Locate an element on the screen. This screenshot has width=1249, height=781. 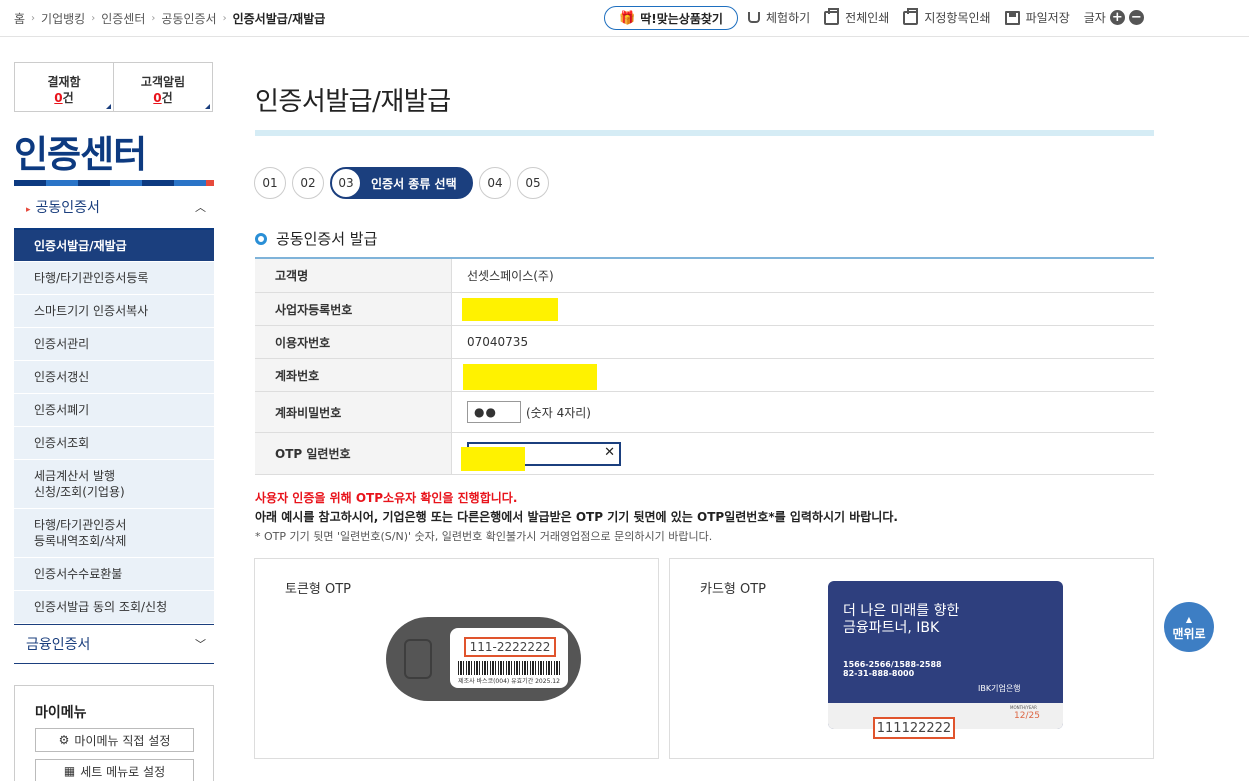
sidebar-item-revoke: 인증서폐기 is located at coordinates (114, 410).